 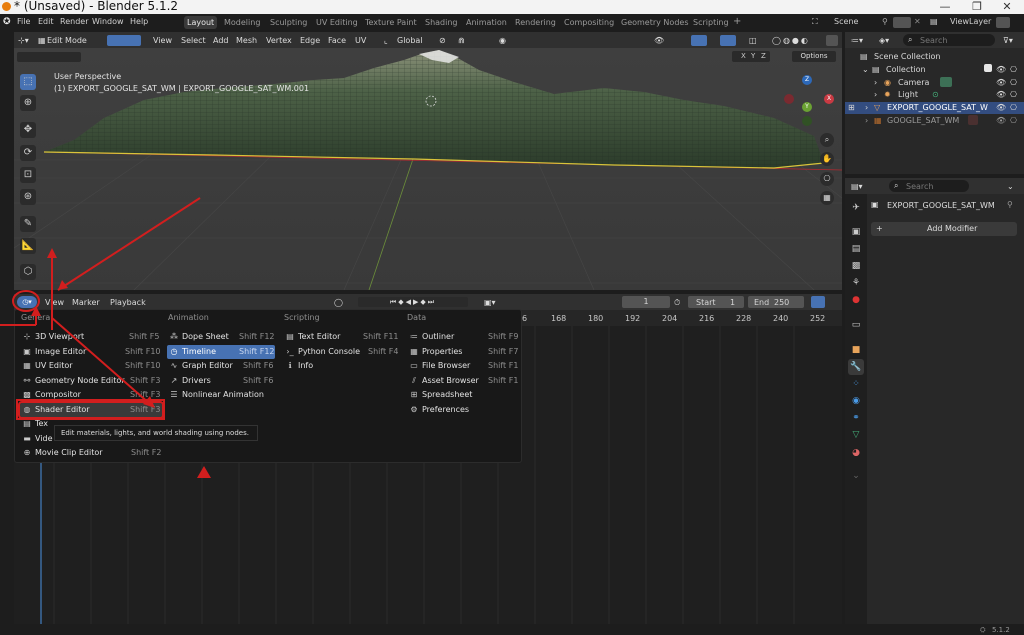 I want to click on select-mode-buttons, so click(x=124, y=40).